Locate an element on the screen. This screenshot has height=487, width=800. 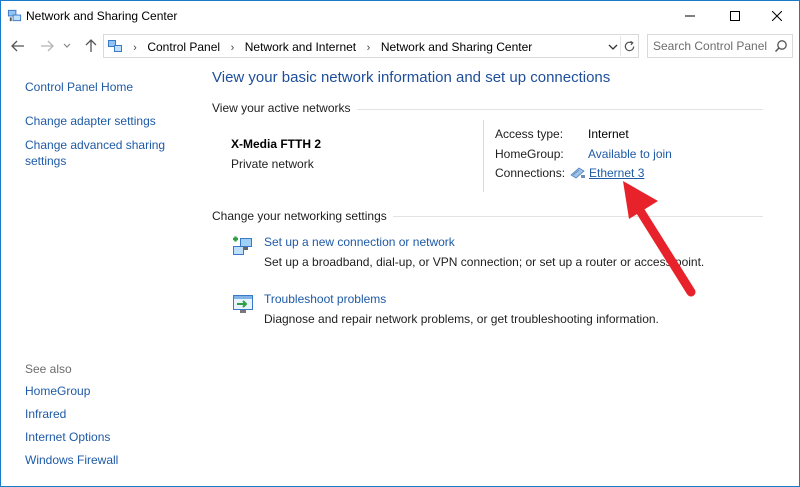
see-also-label: See also is located at coordinates (48, 369).